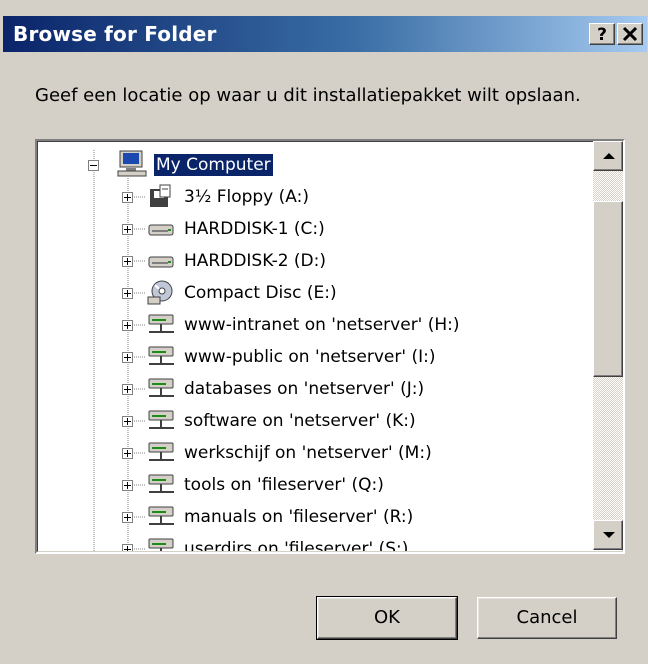  Describe the element at coordinates (213, 165) in the screenshot. I see `tree-node-label: My Computer` at that location.